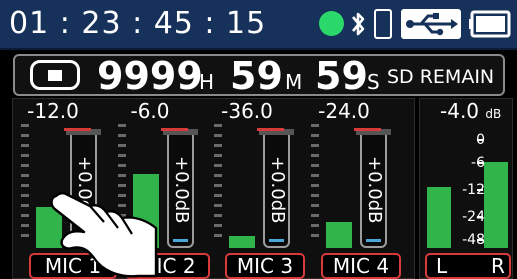 The height and width of the screenshot is (279, 517). What do you see at coordinates (341, 76) in the screenshot?
I see `remain-seconds: 59` at bounding box center [341, 76].